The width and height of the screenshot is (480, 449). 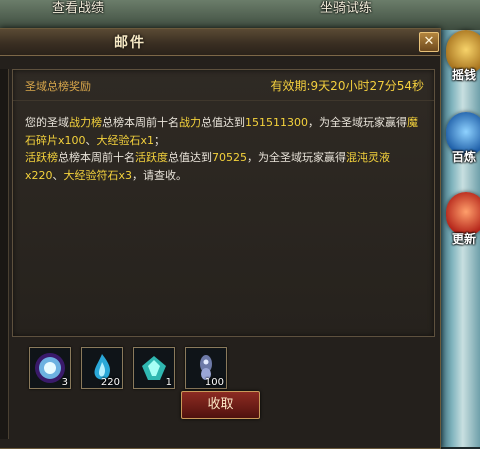 What do you see at coordinates (4, 254) in the screenshot?
I see `mail-list-edge` at bounding box center [4, 254].